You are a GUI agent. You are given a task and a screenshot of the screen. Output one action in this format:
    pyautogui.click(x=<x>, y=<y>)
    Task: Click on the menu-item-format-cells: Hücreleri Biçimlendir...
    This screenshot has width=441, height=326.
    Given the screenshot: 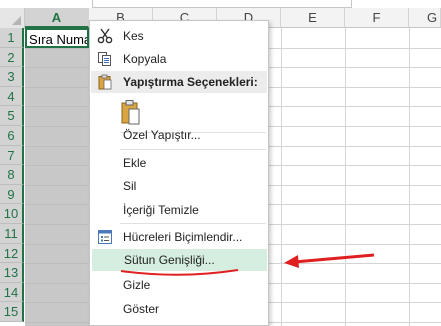 What is the action you would take?
    pyautogui.click(x=179, y=237)
    